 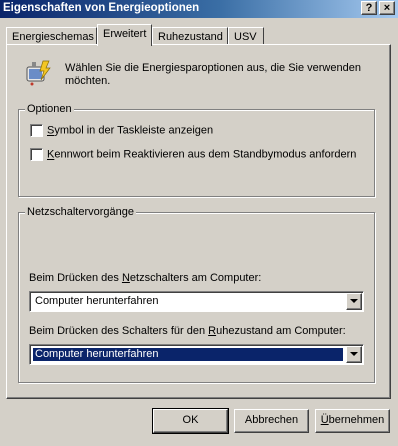 What do you see at coordinates (196, 301) in the screenshot?
I see `power-button-action-select: Computer herunterfahren` at bounding box center [196, 301].